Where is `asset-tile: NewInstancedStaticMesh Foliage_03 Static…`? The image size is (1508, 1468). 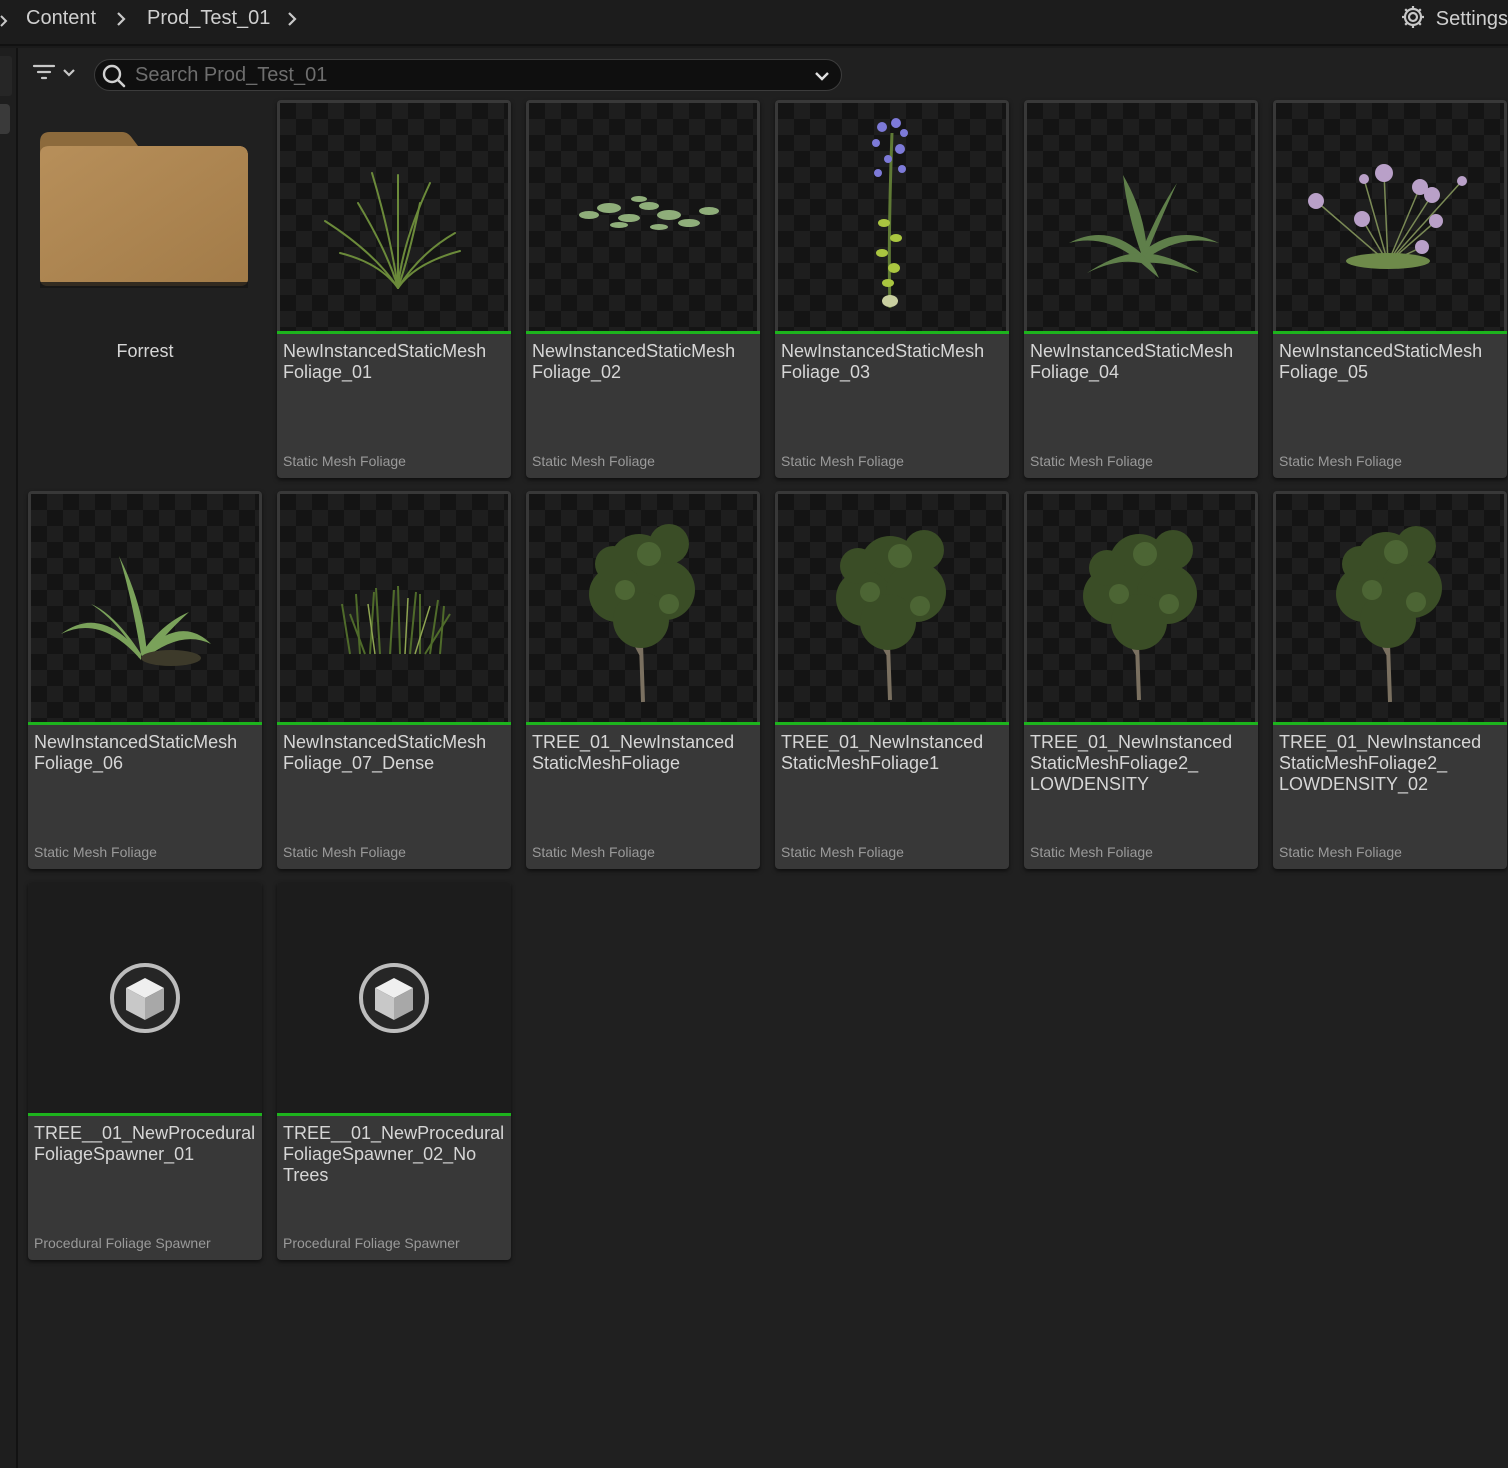 asset-tile: NewInstancedStaticMesh Foliage_03 Static… is located at coordinates (892, 289).